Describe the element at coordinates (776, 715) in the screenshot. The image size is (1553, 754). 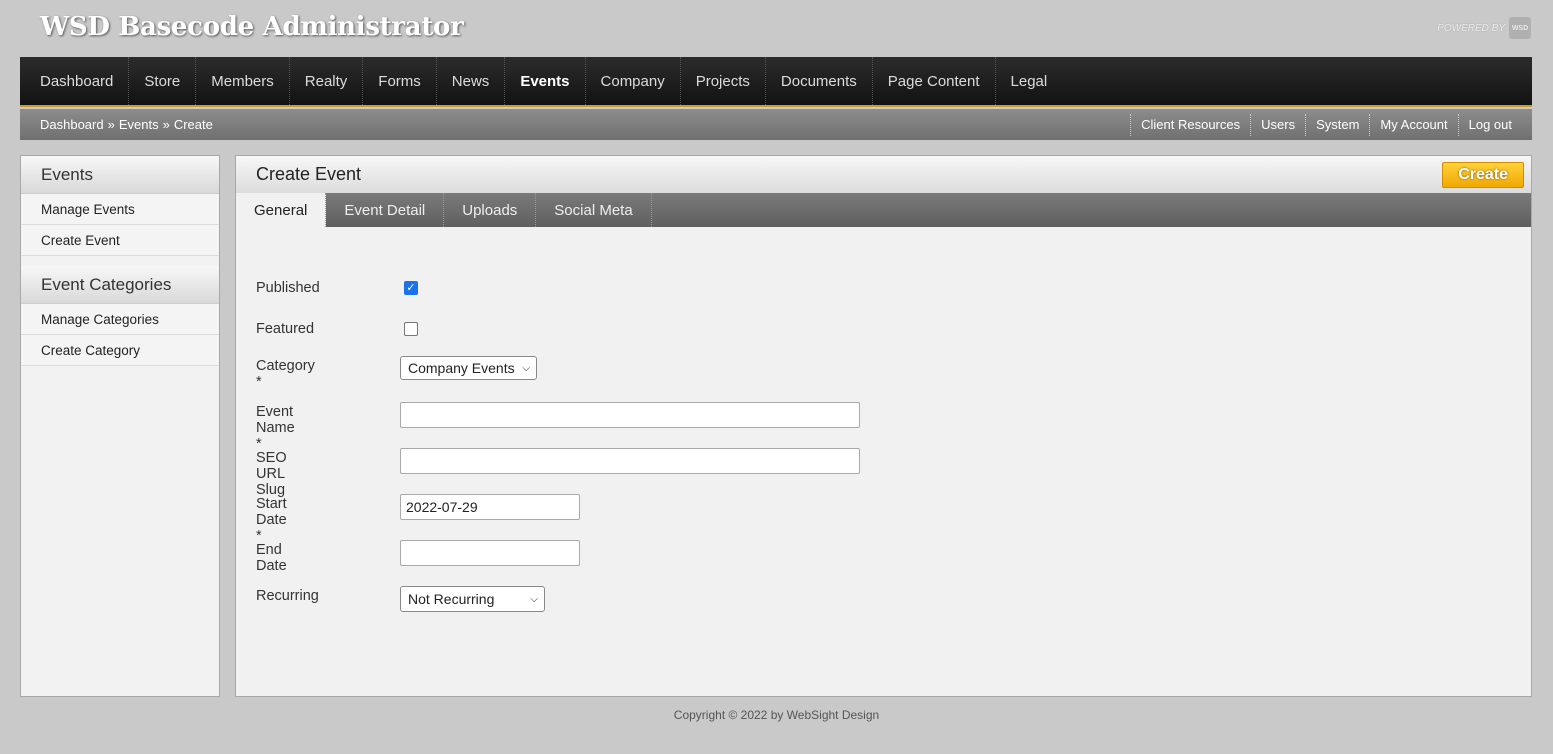
I see `footer-copyright: Copyright © 2022 by WebSight Design` at that location.